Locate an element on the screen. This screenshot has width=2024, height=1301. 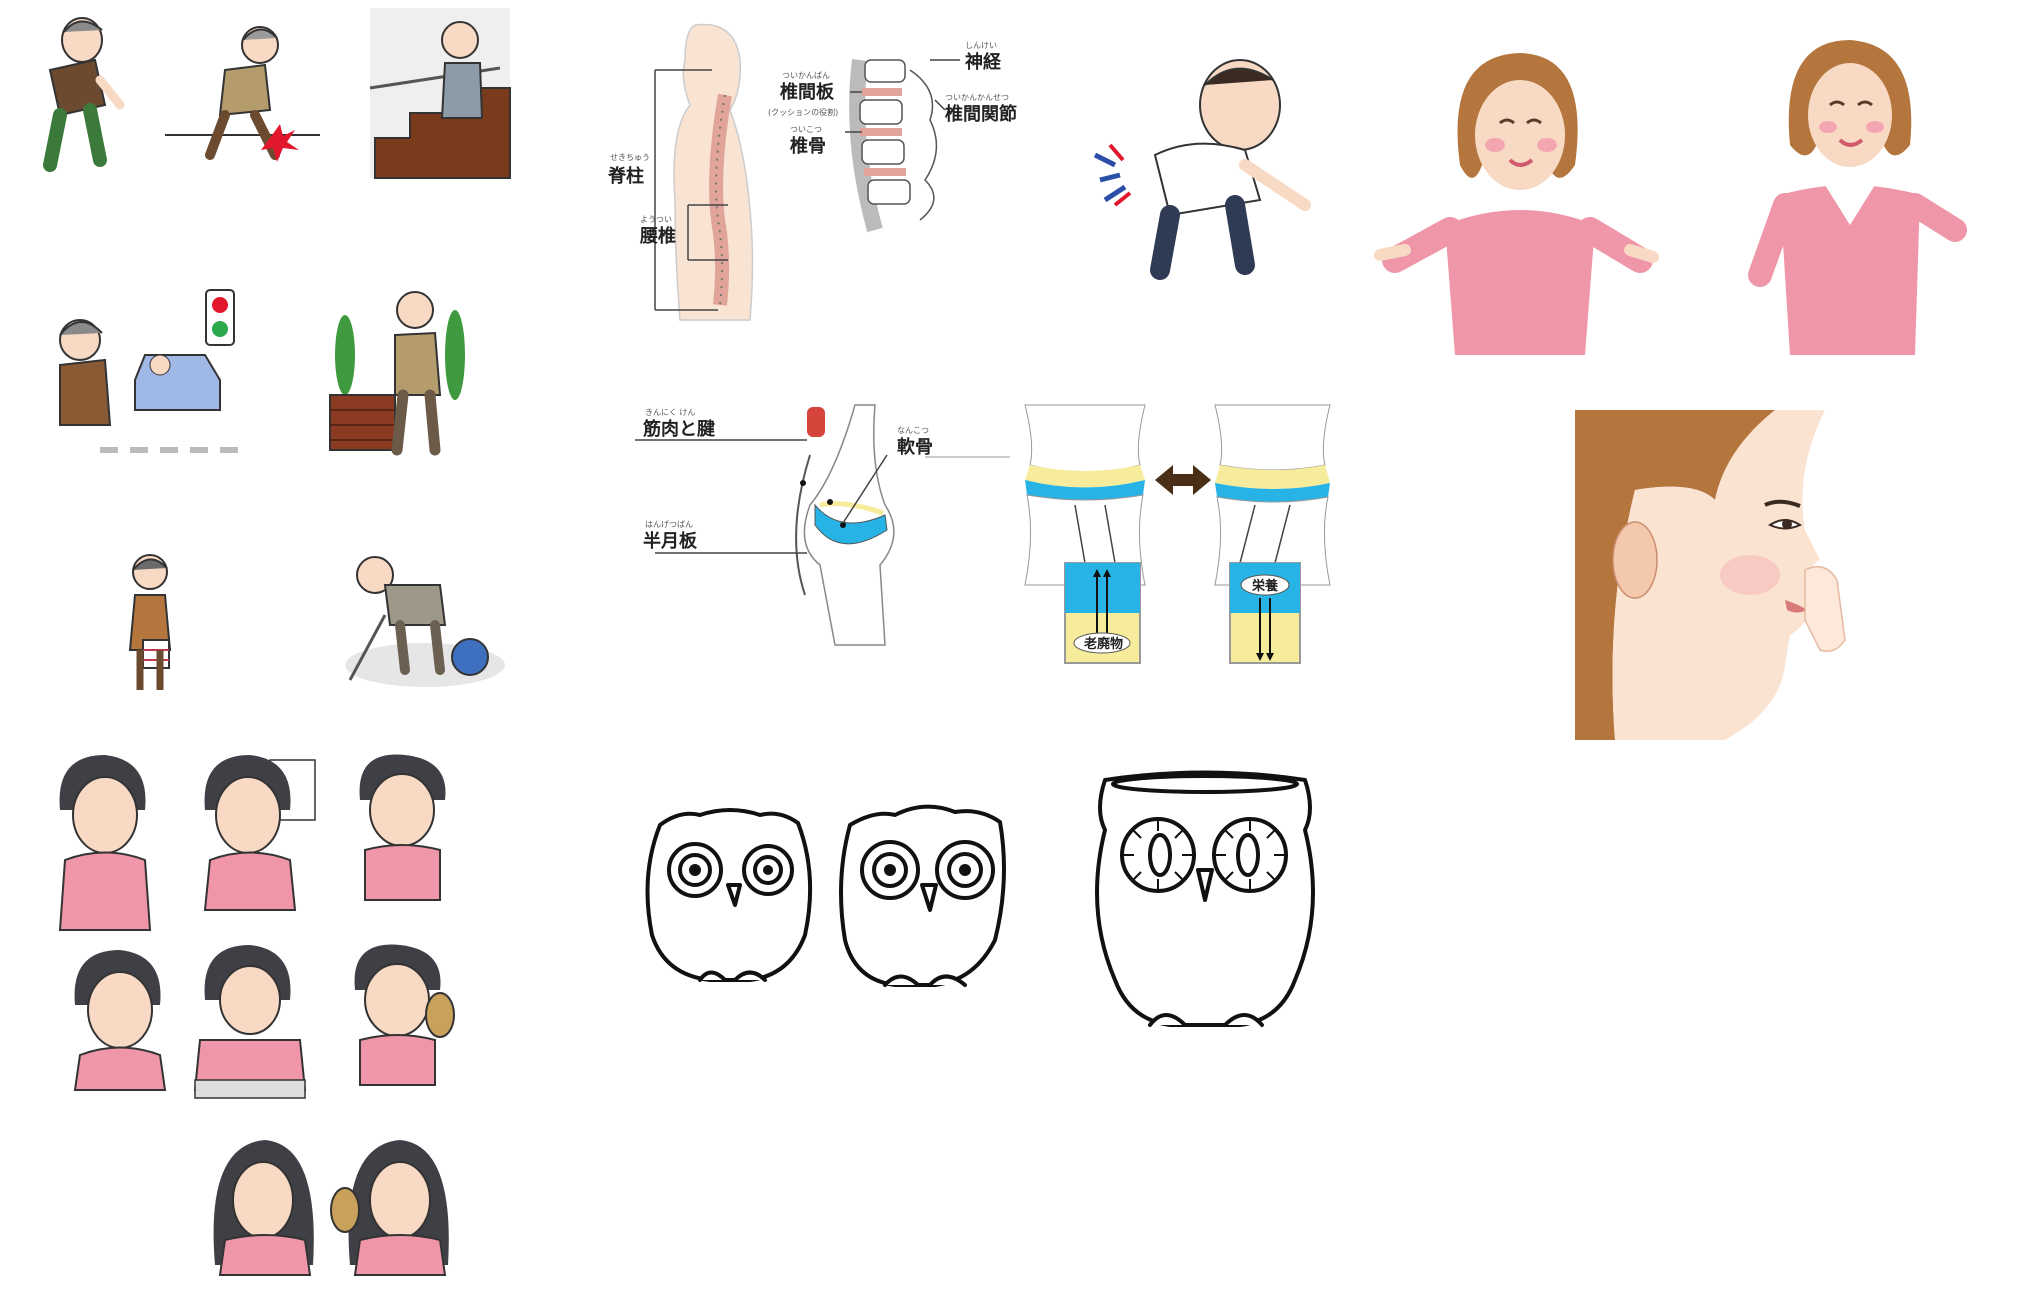
man-back-pain-illustration is located at coordinates (1214, 167).